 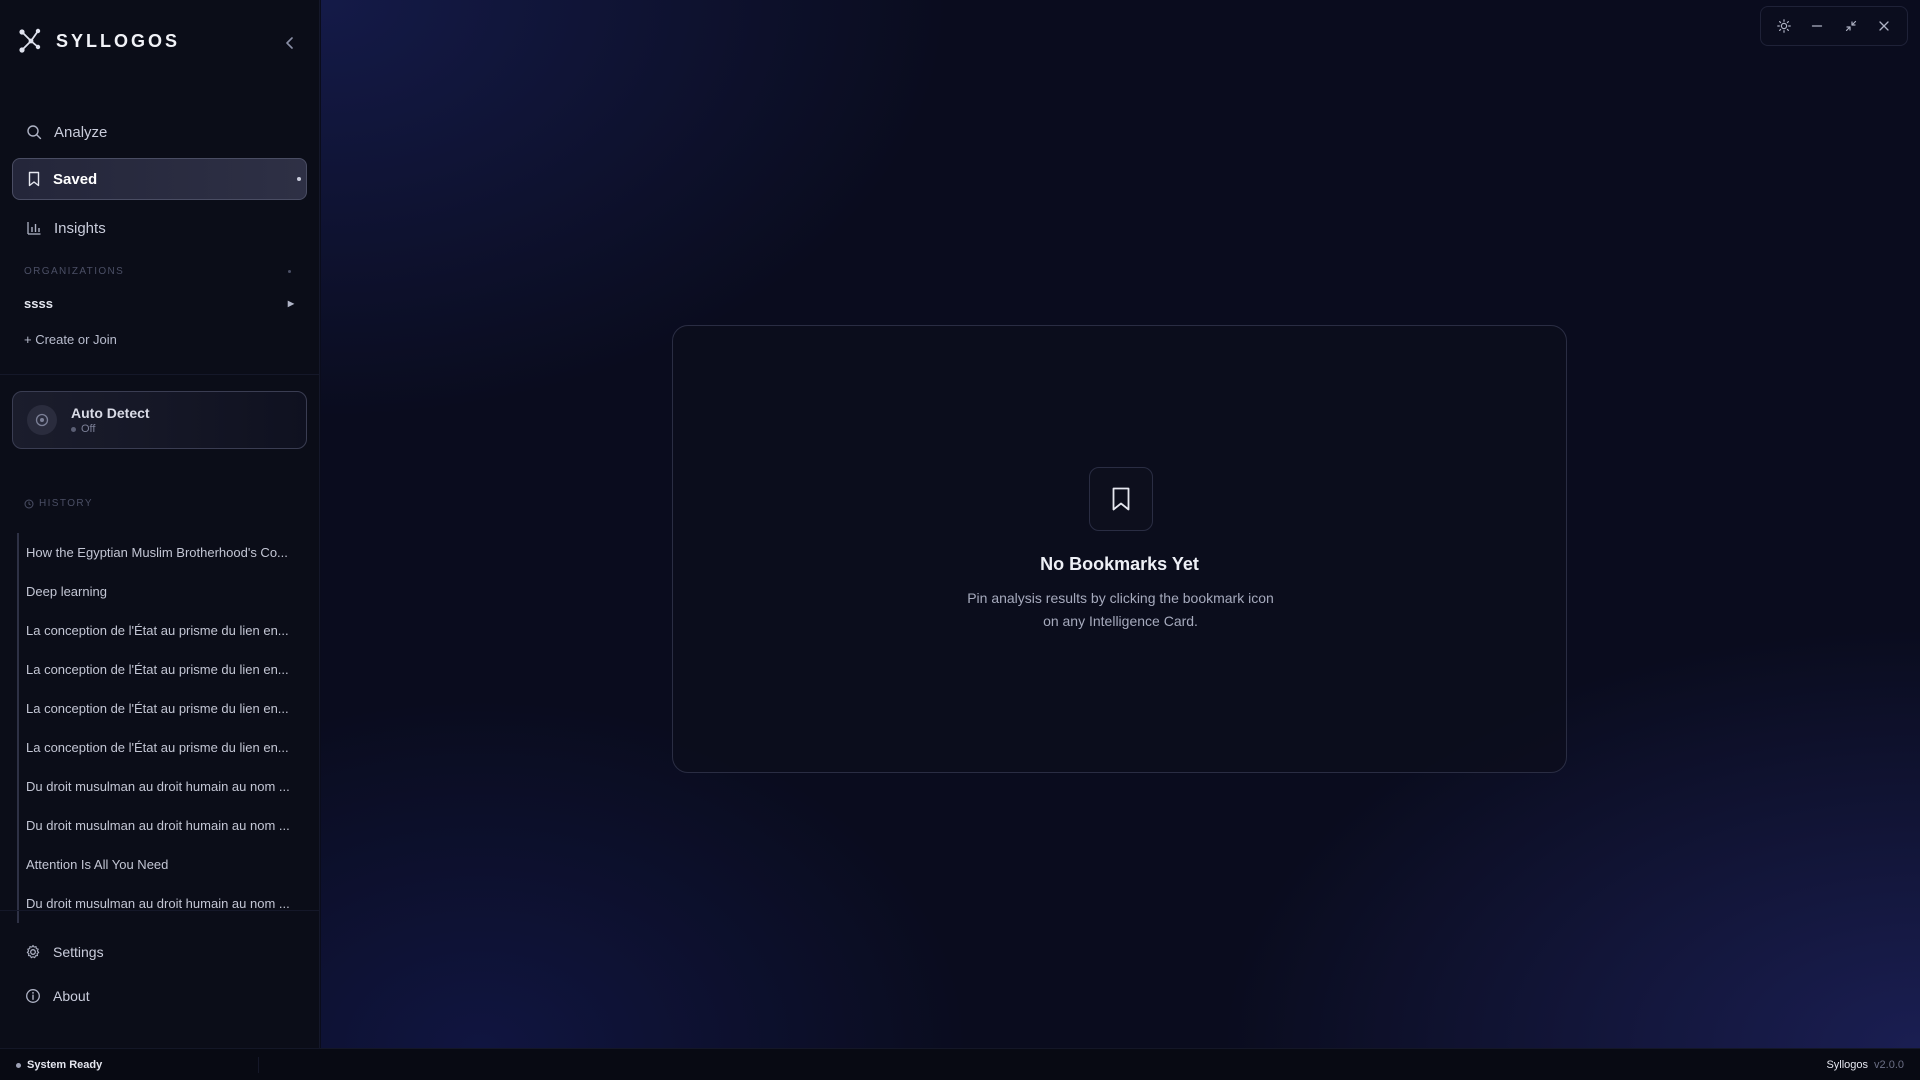 What do you see at coordinates (159, 420) in the screenshot?
I see `auto-detect-toggle: Auto Detect Off` at bounding box center [159, 420].